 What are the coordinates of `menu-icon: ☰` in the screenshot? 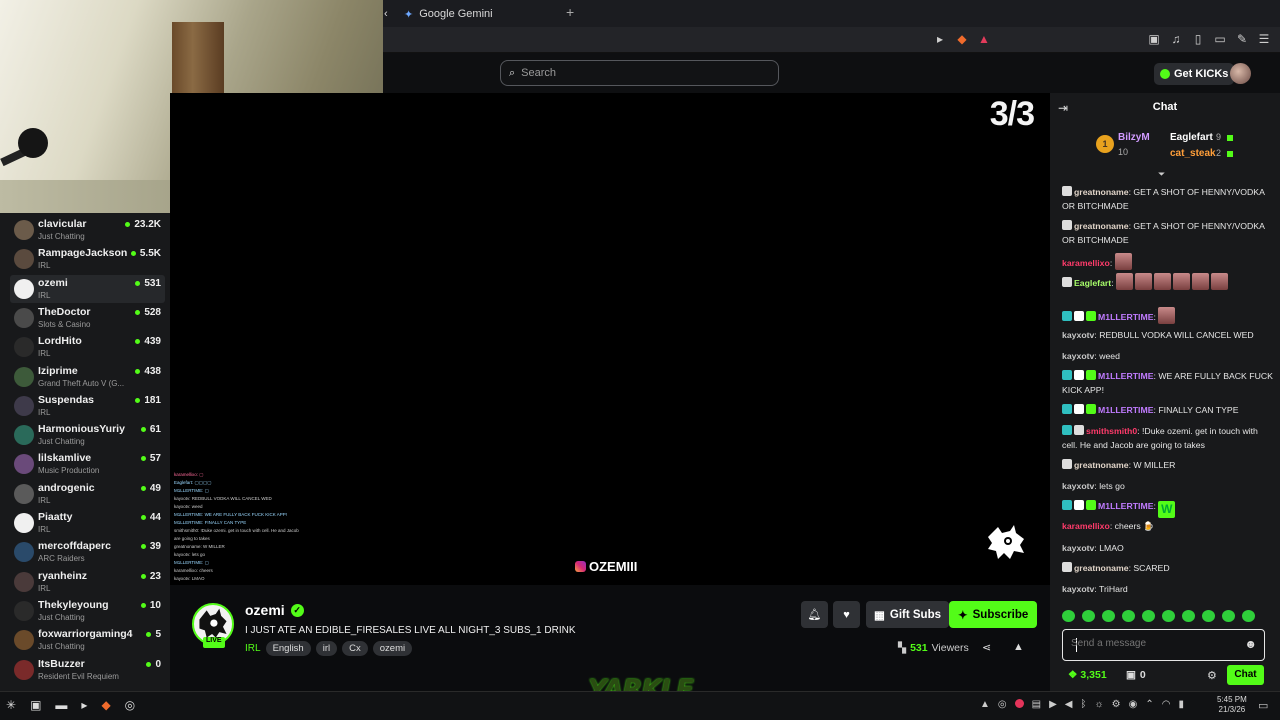 It's located at (1264, 39).